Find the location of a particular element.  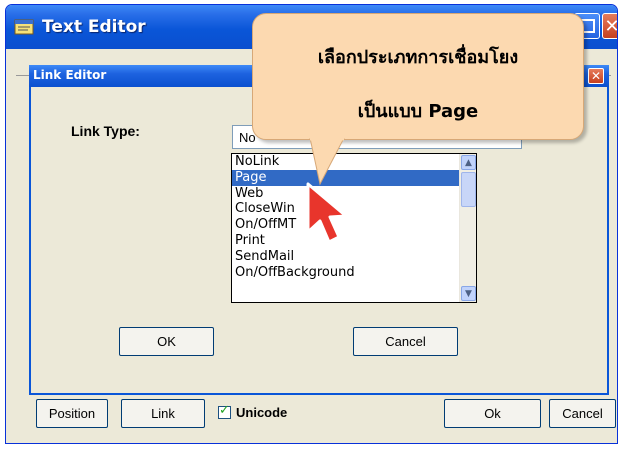

link-button: Link is located at coordinates (163, 413).